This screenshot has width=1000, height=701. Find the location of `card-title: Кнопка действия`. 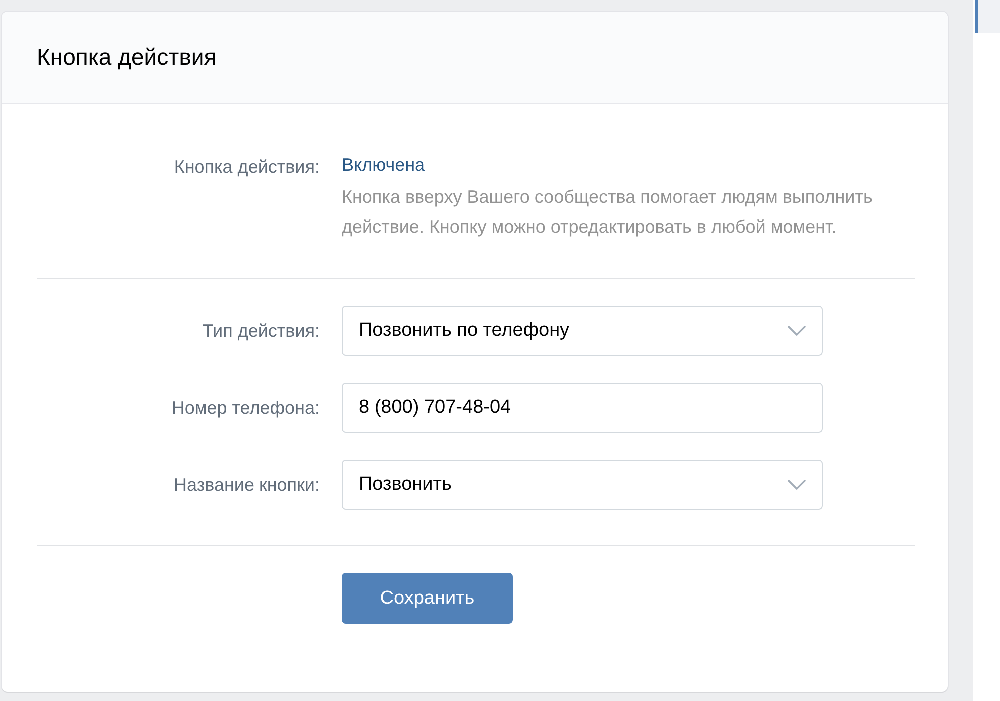

card-title: Кнопка действия is located at coordinates (127, 57).